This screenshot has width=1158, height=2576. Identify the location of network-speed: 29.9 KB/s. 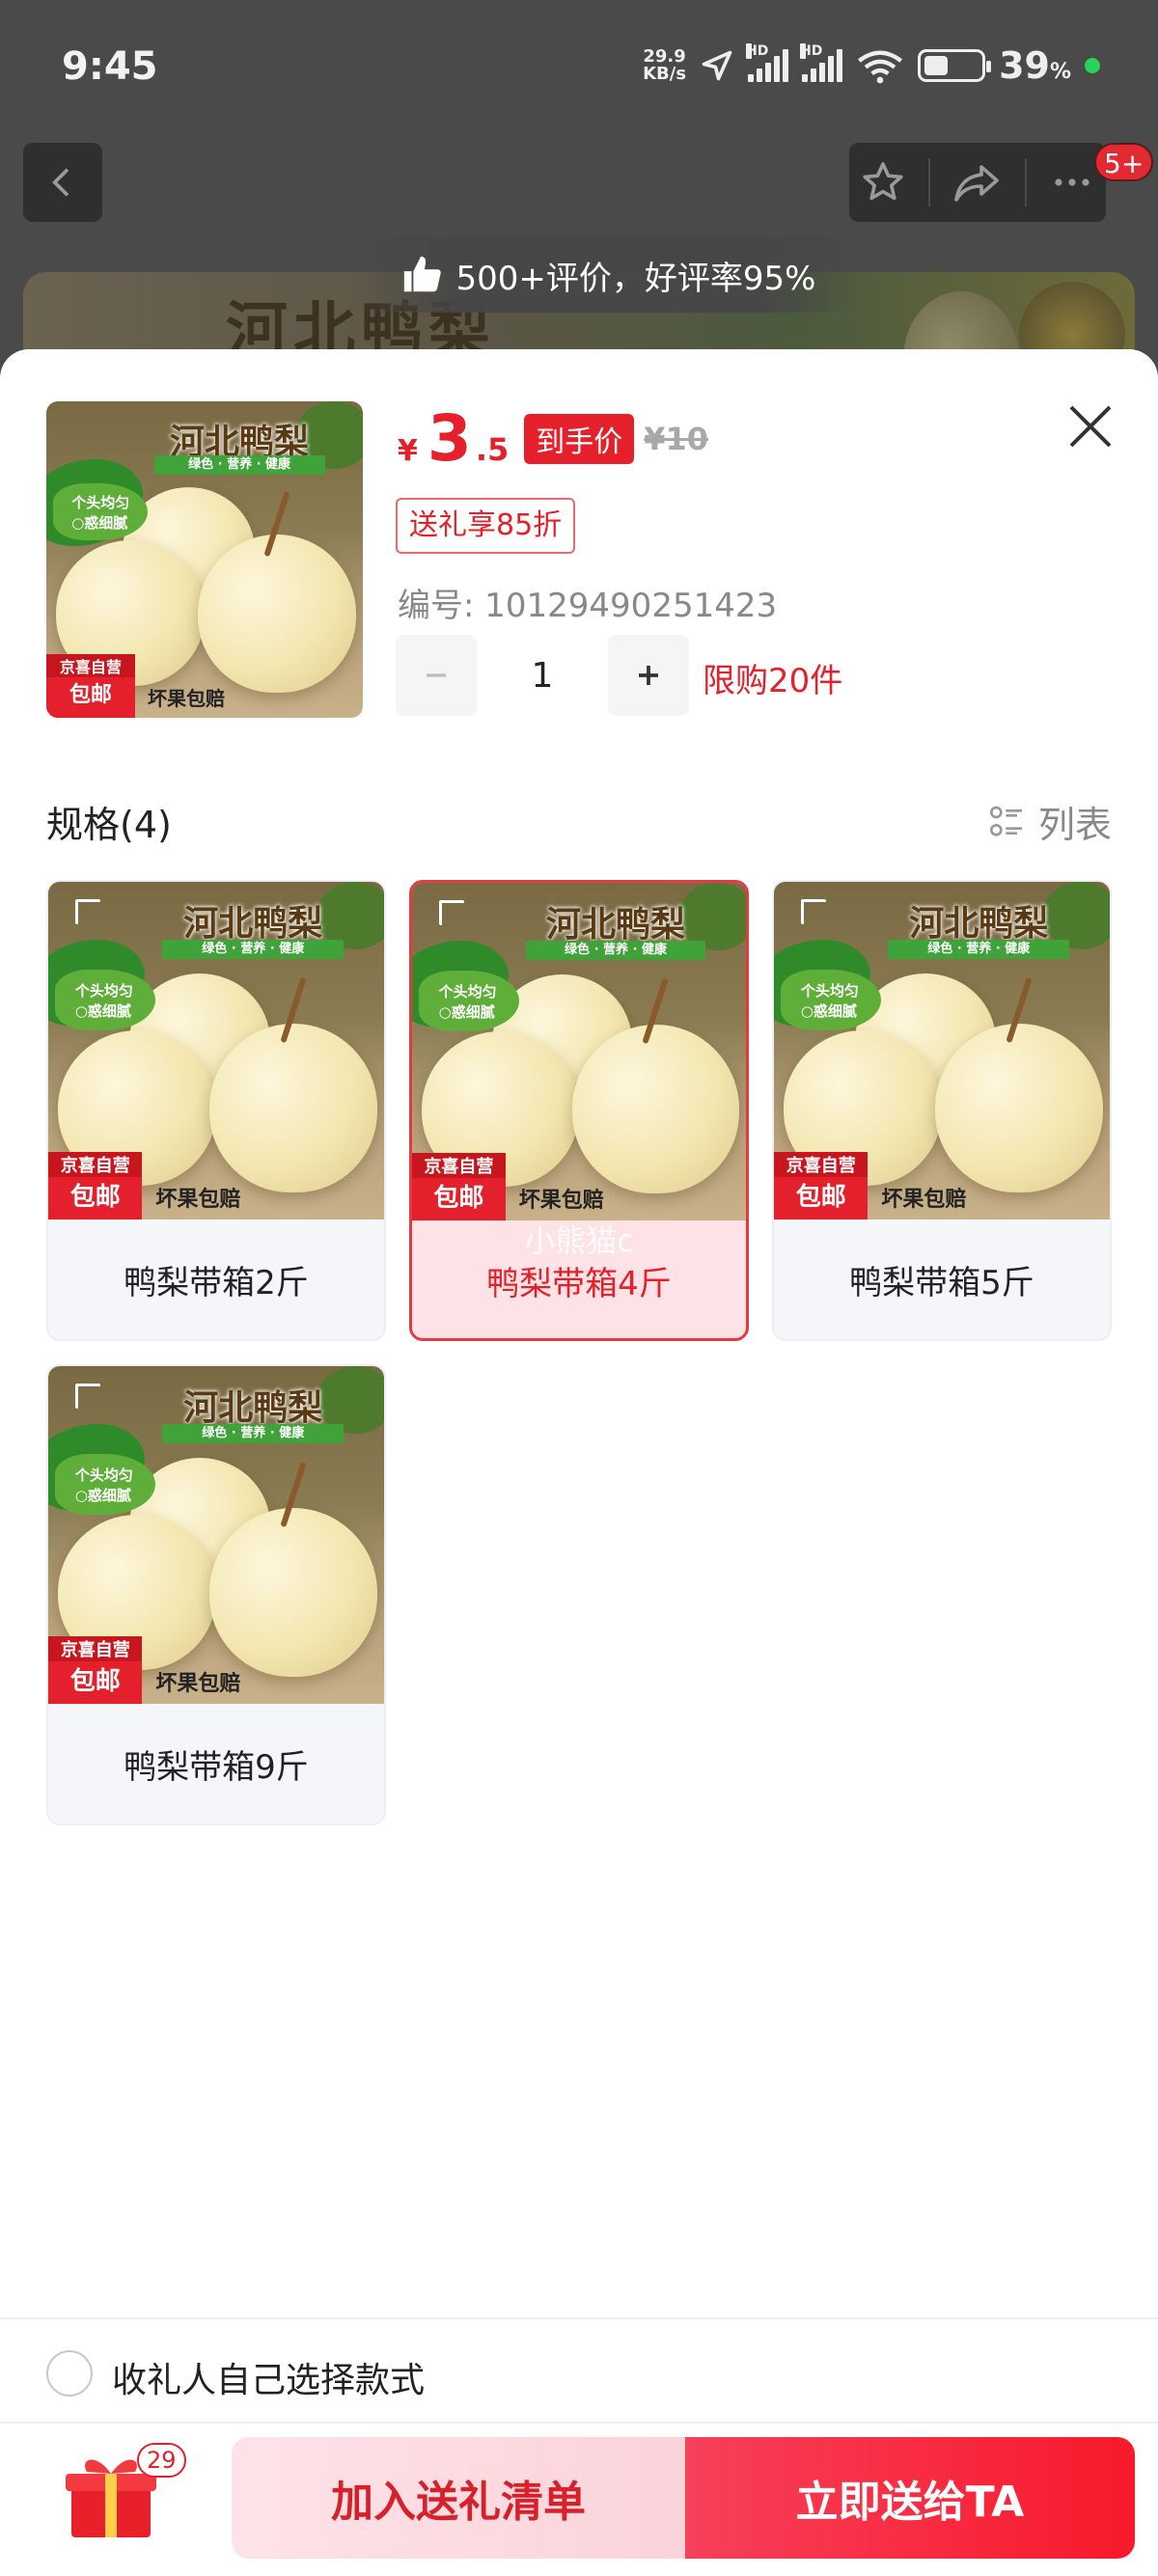
(664, 65).